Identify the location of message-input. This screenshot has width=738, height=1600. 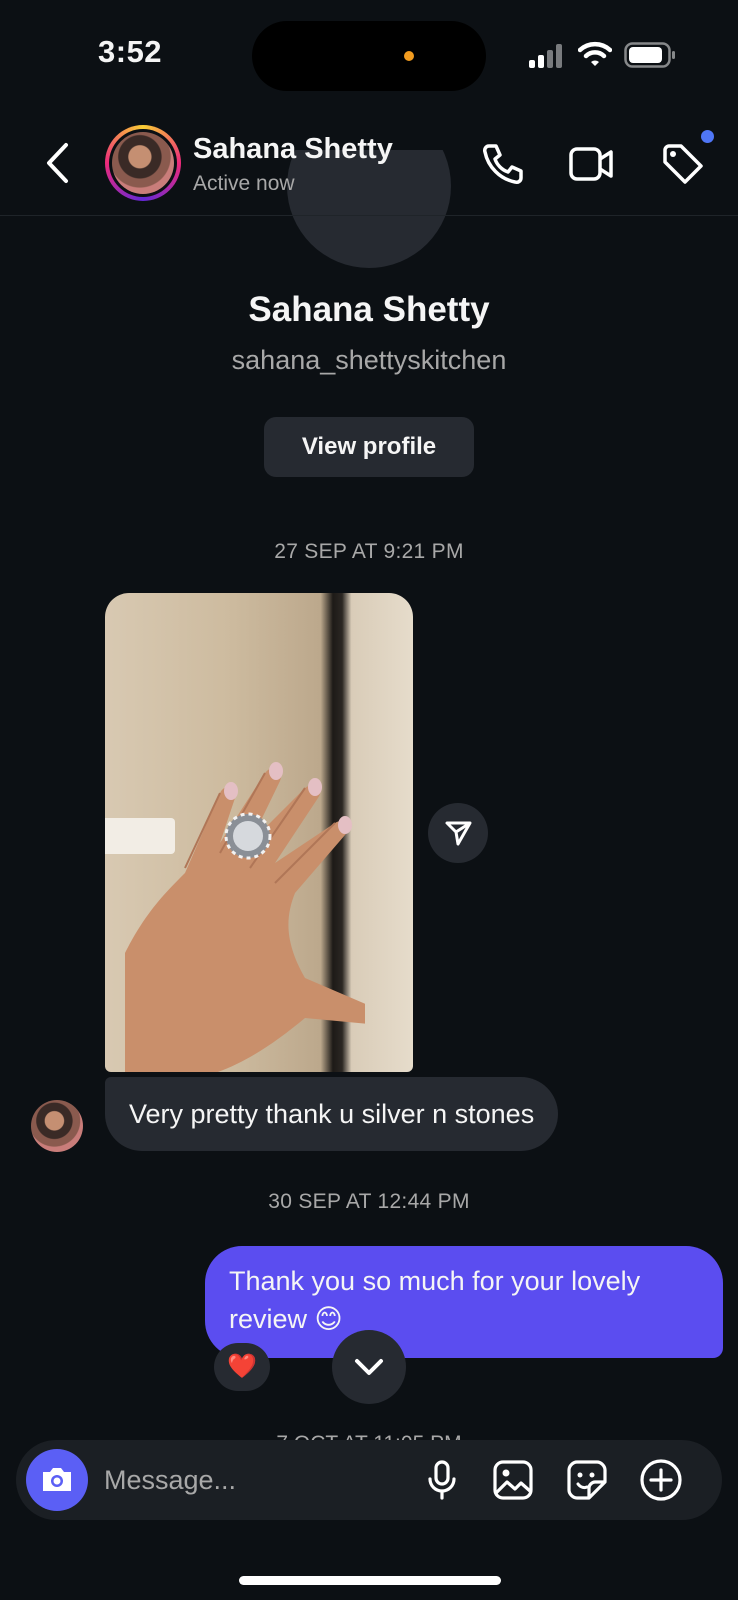
(254, 1480).